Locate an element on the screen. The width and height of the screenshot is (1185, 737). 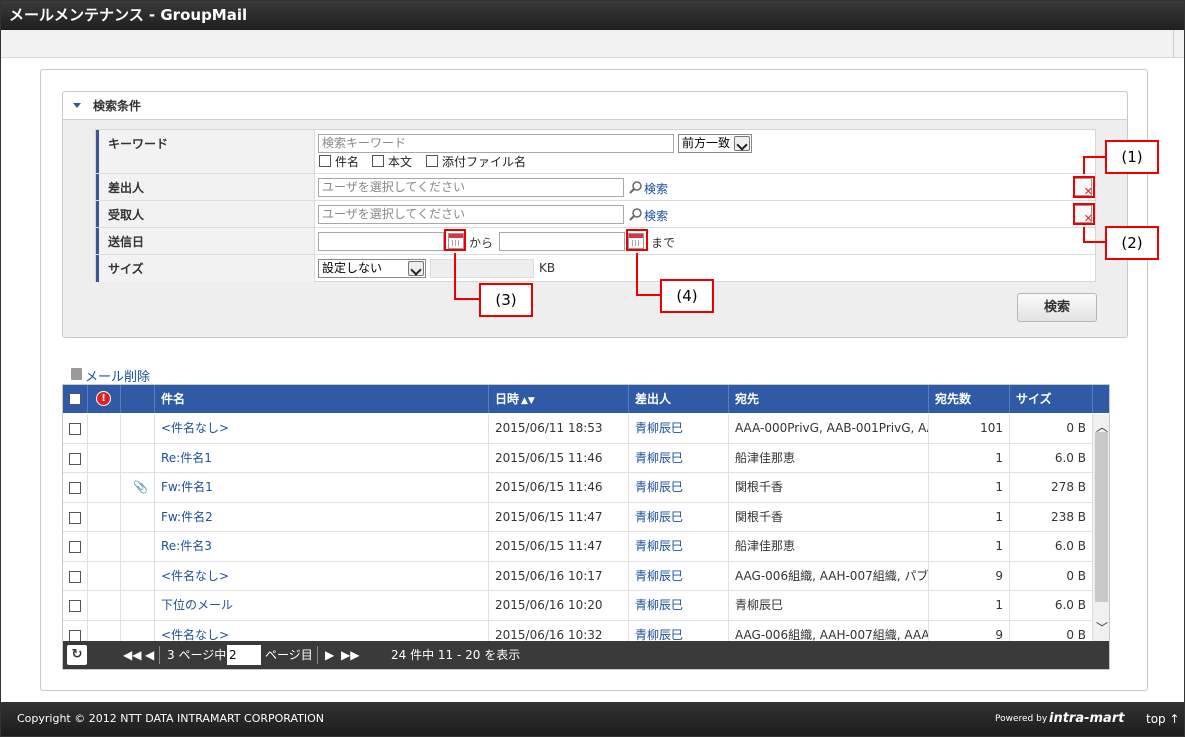
trash-icon is located at coordinates (76, 374).